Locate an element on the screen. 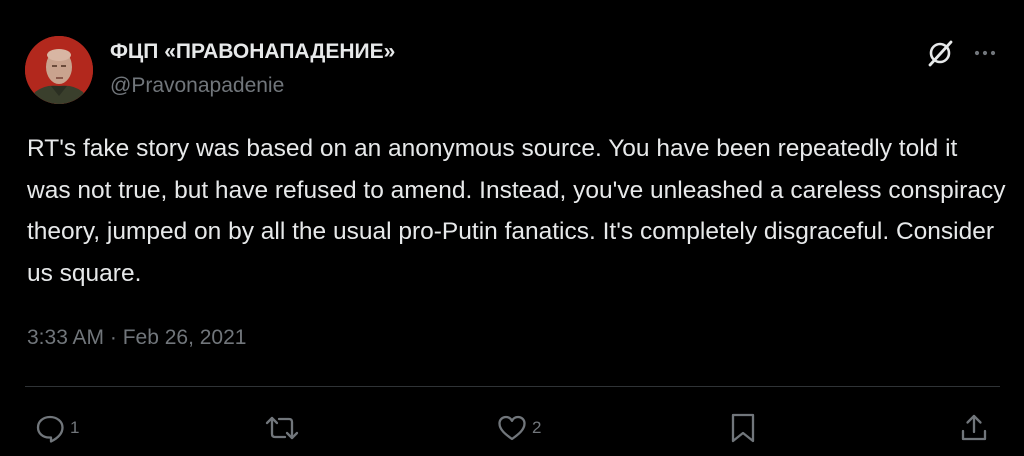 The height and width of the screenshot is (456, 1024). reply-count: 1 is located at coordinates (75, 427).